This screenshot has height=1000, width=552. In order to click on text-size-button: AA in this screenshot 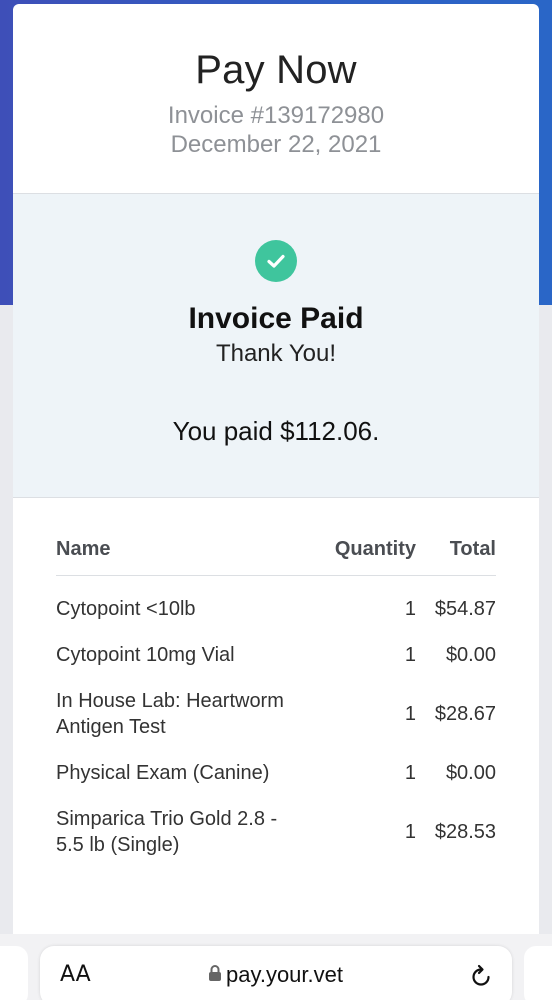, I will do `click(75, 974)`.